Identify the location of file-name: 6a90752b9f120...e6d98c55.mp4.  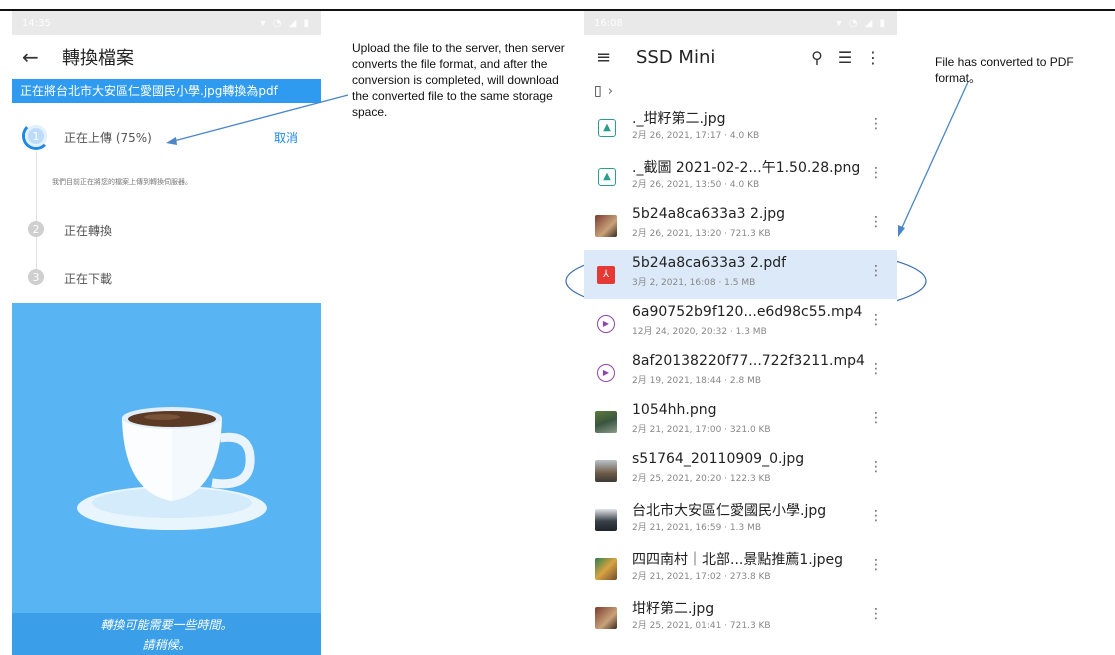
(747, 312).